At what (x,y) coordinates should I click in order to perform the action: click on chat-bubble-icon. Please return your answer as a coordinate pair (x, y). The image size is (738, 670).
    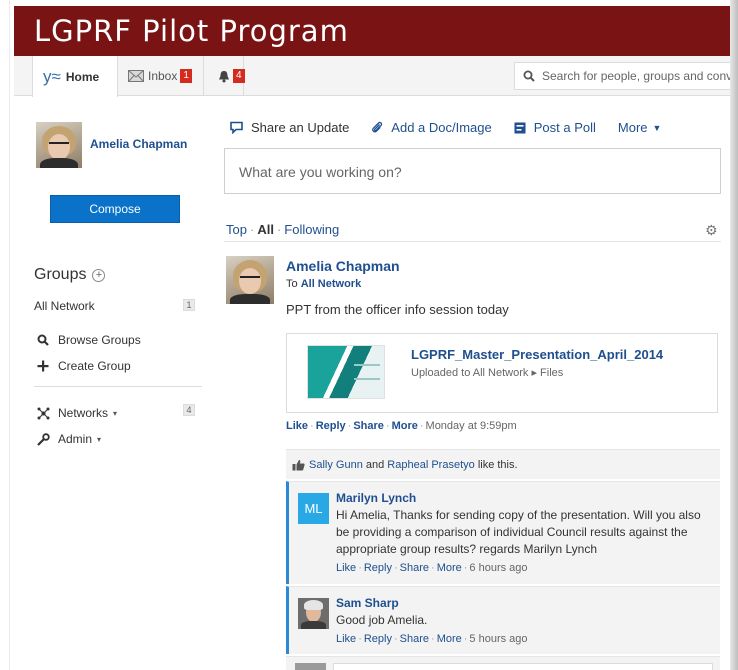
    Looking at the image, I should click on (236, 127).